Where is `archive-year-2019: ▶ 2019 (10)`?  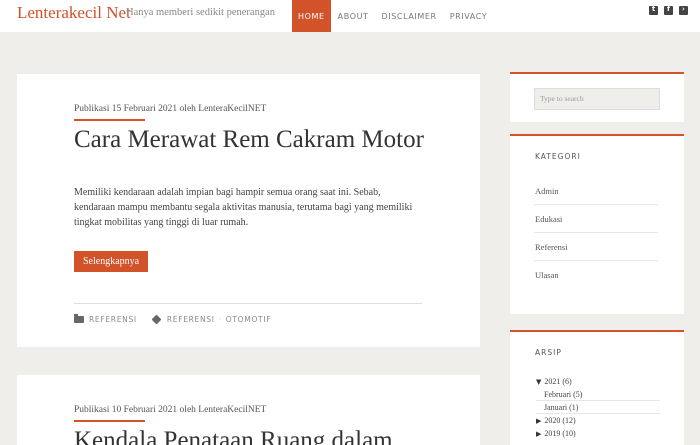
archive-year-2019: ▶ 2019 (10) is located at coordinates (598, 433).